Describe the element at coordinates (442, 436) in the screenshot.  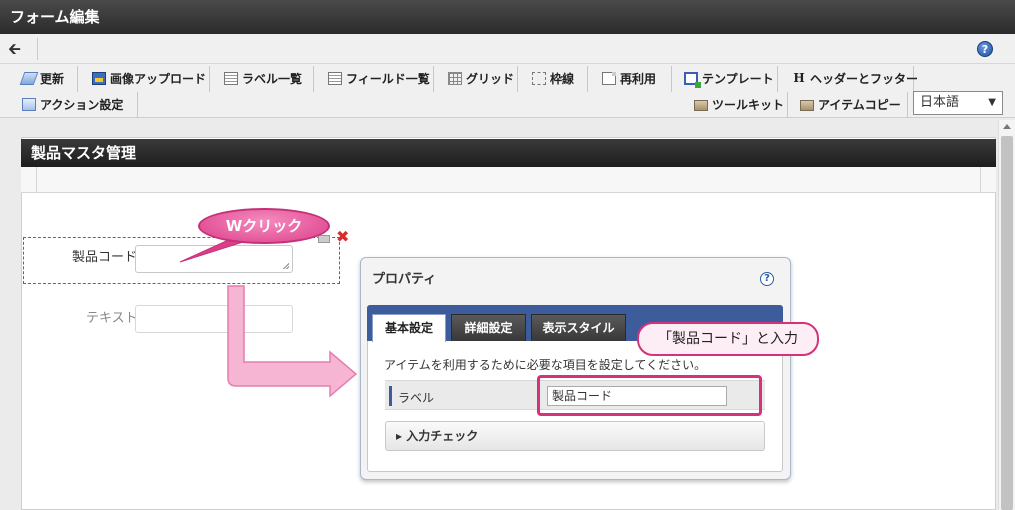
I see `input-check-label: 入力チェック` at that location.